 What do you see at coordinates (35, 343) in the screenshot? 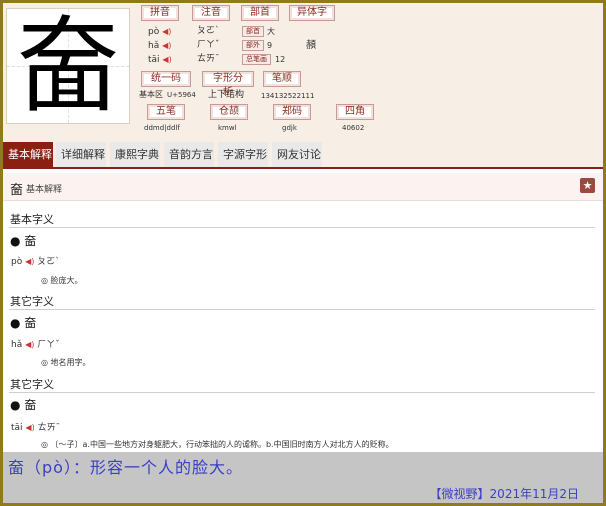
I see `reading-line-2: hǎ ◀) ㄏㄚˇ` at bounding box center [35, 343].